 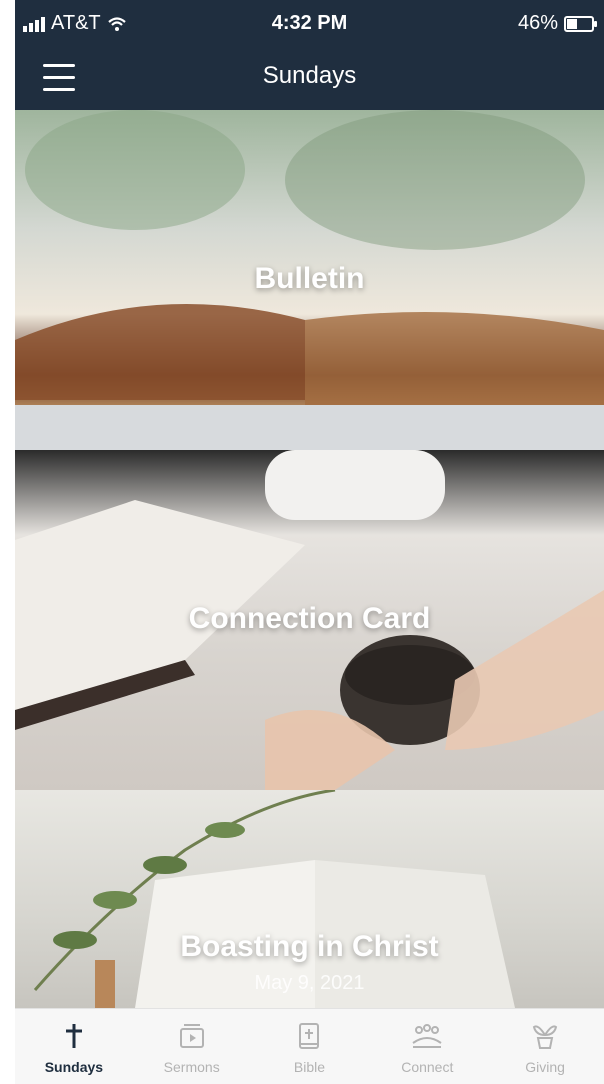 I want to click on status-time: 4:32 PM, so click(x=309, y=23).